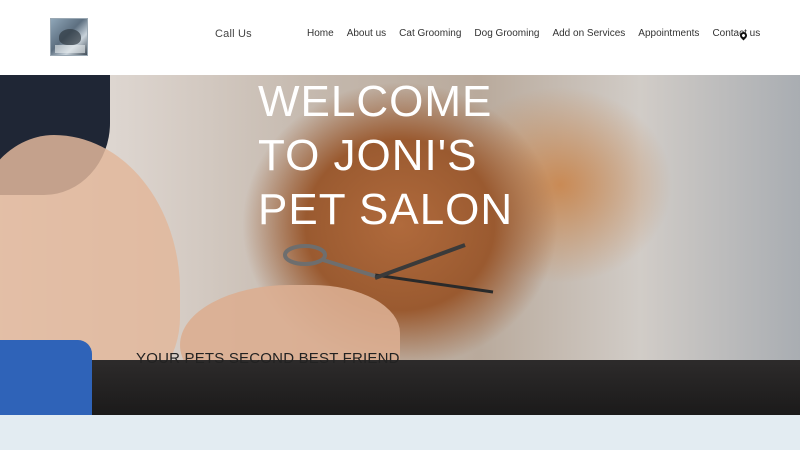 The image size is (800, 450). Describe the element at coordinates (375, 101) in the screenshot. I see `hero-title-line-1: WELCOME` at that location.